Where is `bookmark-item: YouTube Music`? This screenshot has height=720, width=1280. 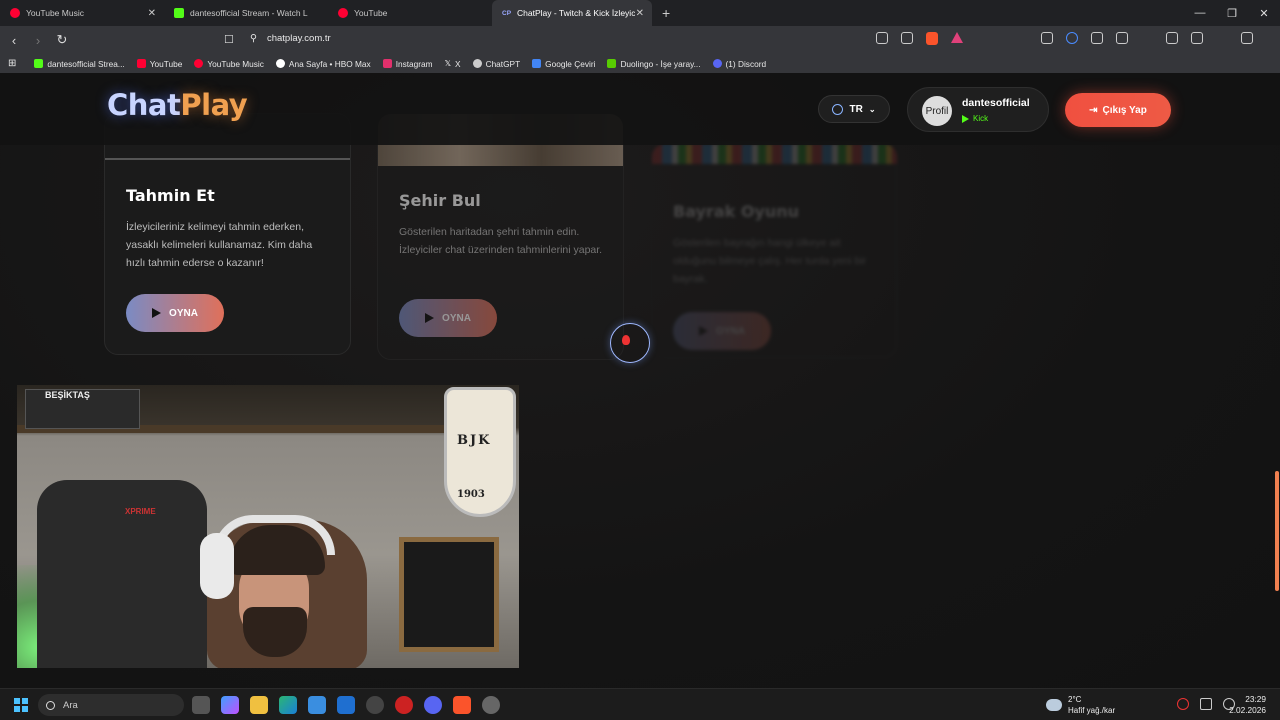
bookmark-item: YouTube Music is located at coordinates (229, 64).